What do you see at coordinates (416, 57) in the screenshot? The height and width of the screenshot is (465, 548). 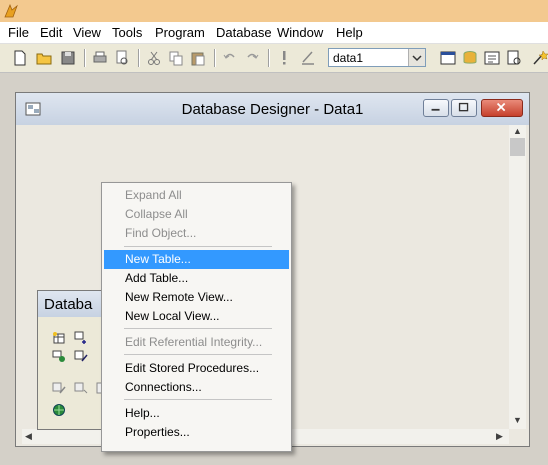 I see `chevron-down-icon` at bounding box center [416, 57].